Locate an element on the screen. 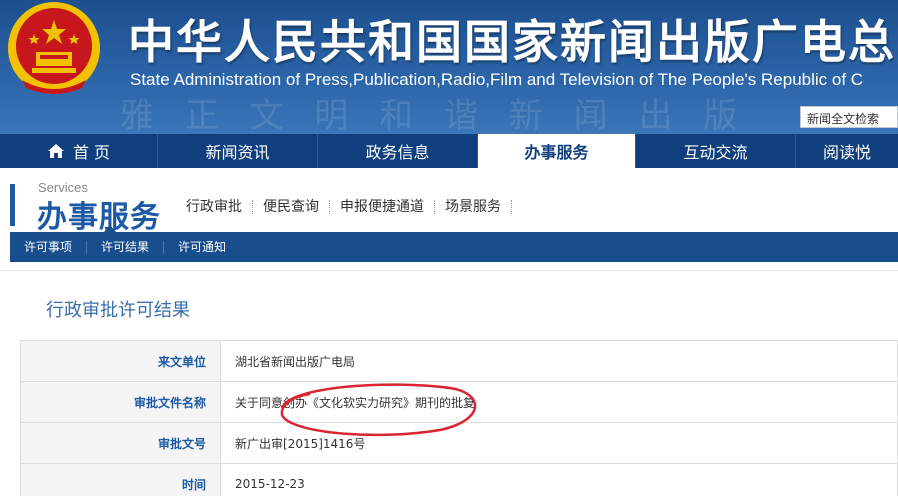  row-label: 审批文件名称 is located at coordinates (120, 402).